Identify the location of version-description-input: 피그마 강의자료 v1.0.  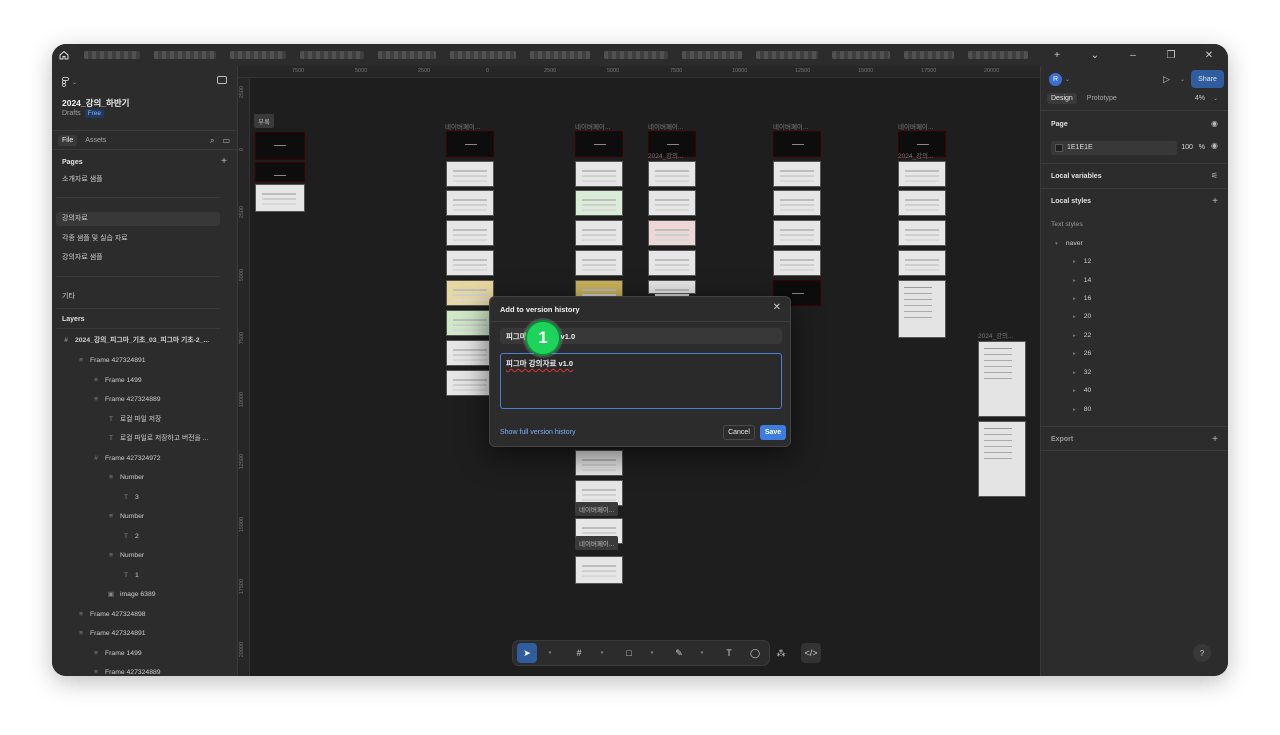
(641, 381).